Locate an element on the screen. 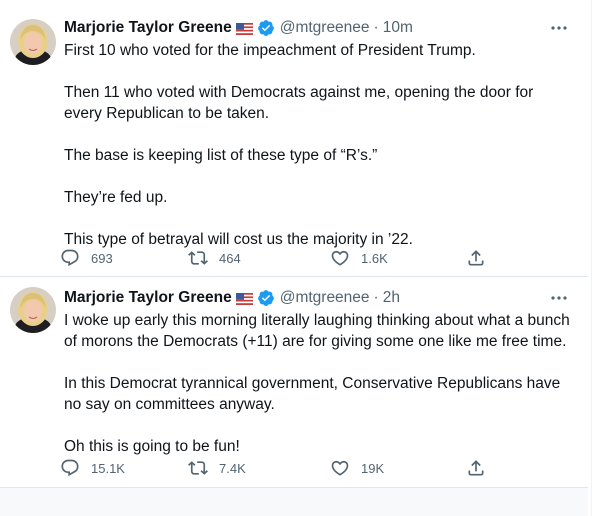 This screenshot has height=516, width=592. retweet-count: 464 is located at coordinates (230, 258).